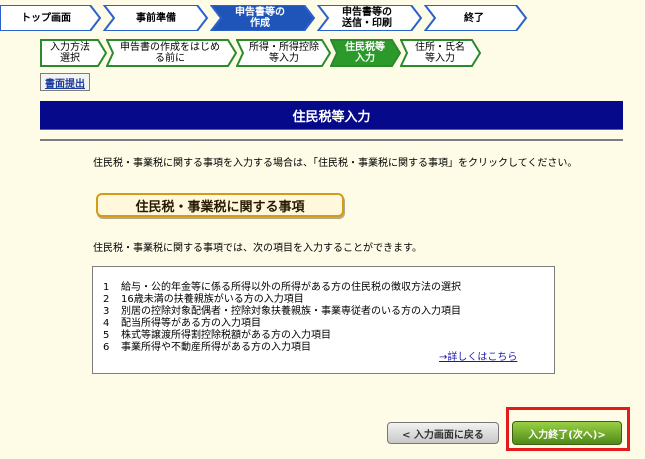 Image resolution: width=645 pixels, height=459 pixels. I want to click on page-title: 住民税等入力, so click(331, 115).